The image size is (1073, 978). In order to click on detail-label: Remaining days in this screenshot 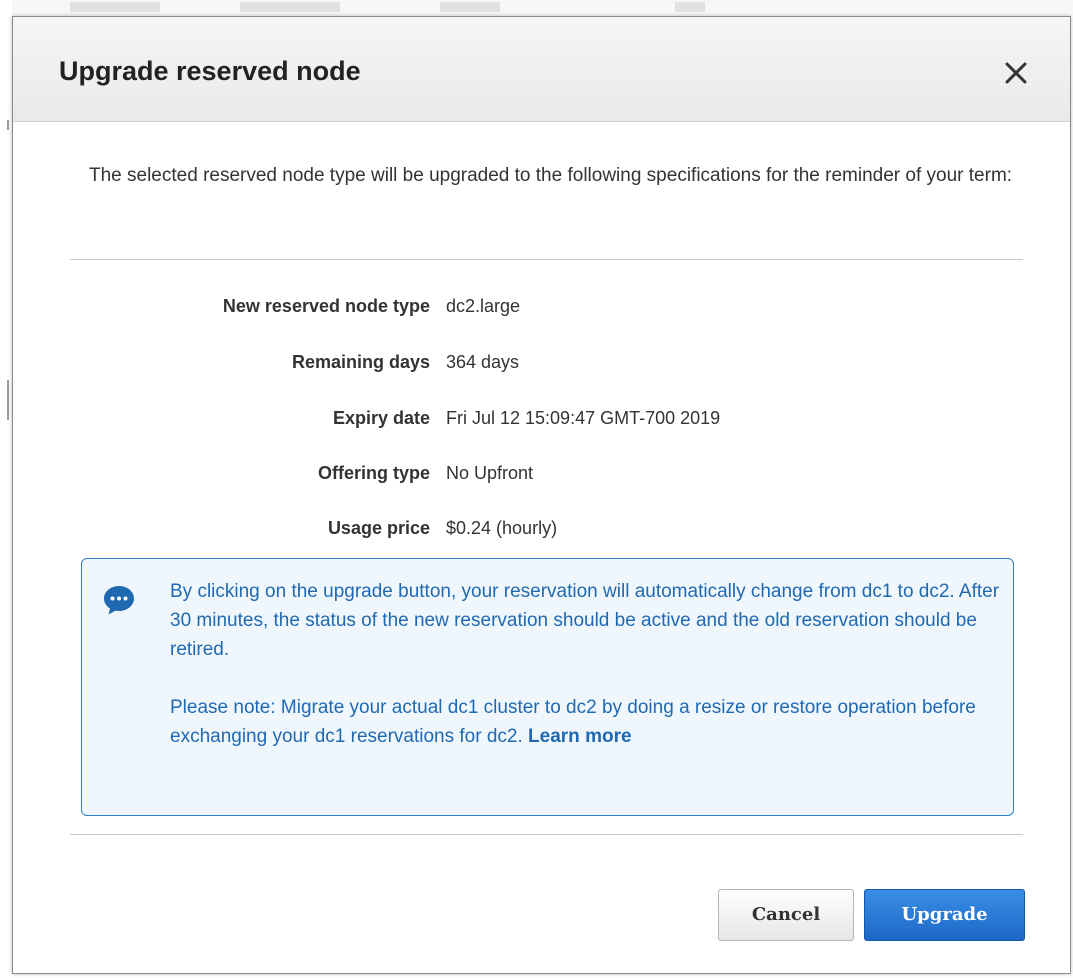, I will do `click(360, 362)`.